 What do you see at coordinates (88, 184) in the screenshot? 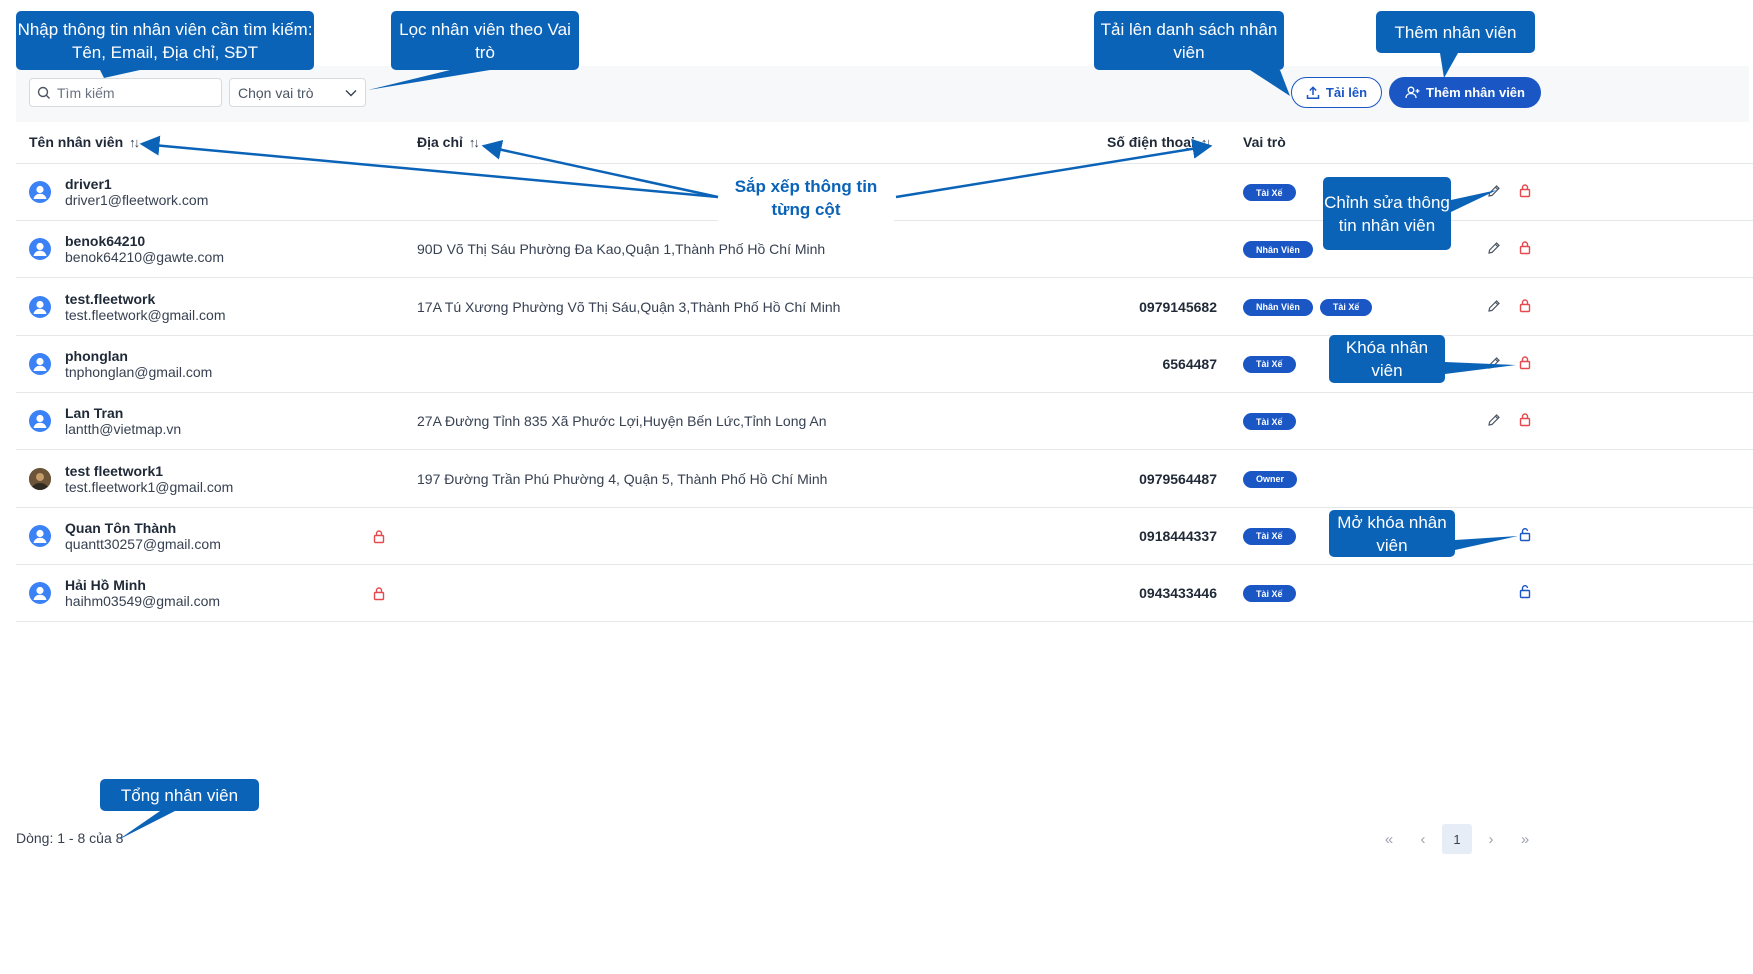
I see `employee-name: driver1` at bounding box center [88, 184].